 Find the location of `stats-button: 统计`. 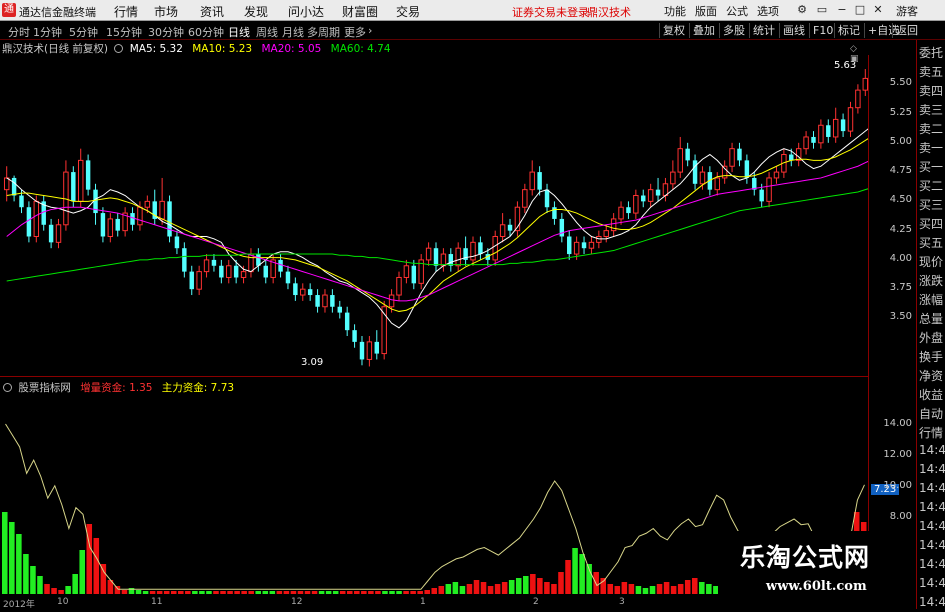

stats-button: 统计 is located at coordinates (763, 30).